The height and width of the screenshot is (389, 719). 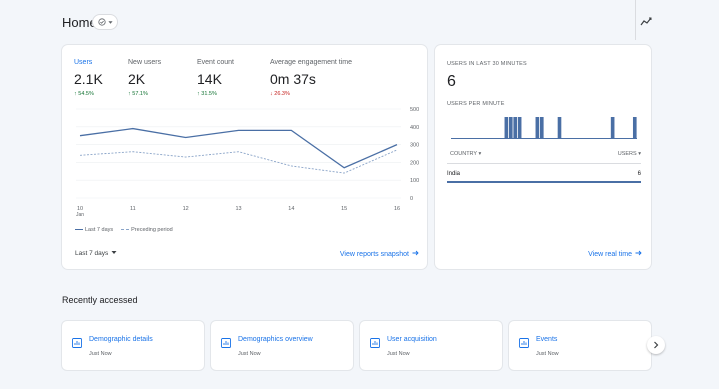 What do you see at coordinates (451, 81) in the screenshot?
I see `realtime-value: 6` at bounding box center [451, 81].